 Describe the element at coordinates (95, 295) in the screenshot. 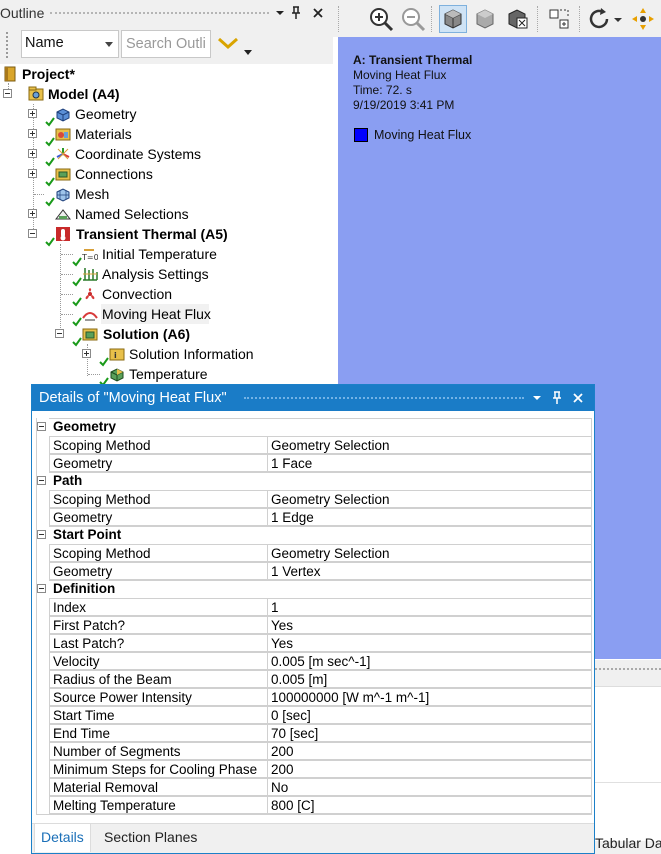

I see `tree-item-convection: Convection` at that location.